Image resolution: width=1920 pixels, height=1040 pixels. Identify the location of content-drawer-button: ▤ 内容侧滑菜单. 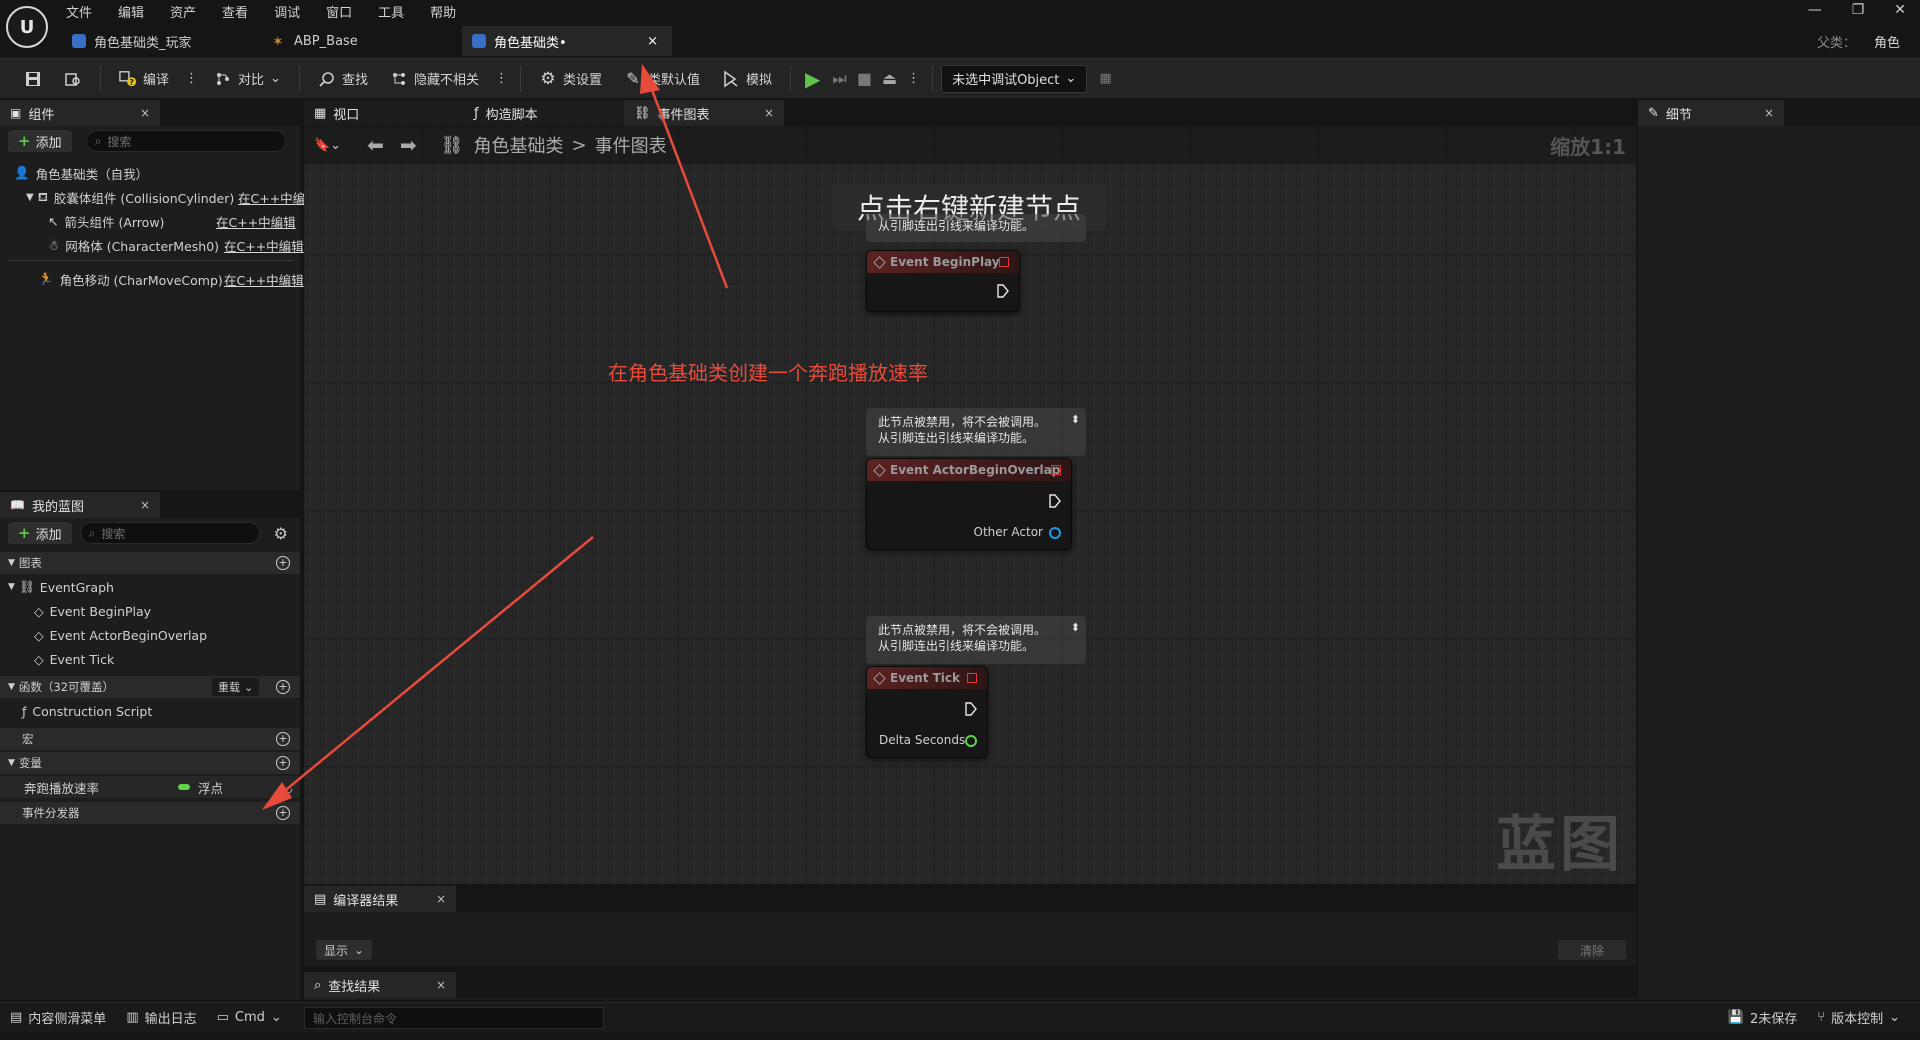
(58, 1018).